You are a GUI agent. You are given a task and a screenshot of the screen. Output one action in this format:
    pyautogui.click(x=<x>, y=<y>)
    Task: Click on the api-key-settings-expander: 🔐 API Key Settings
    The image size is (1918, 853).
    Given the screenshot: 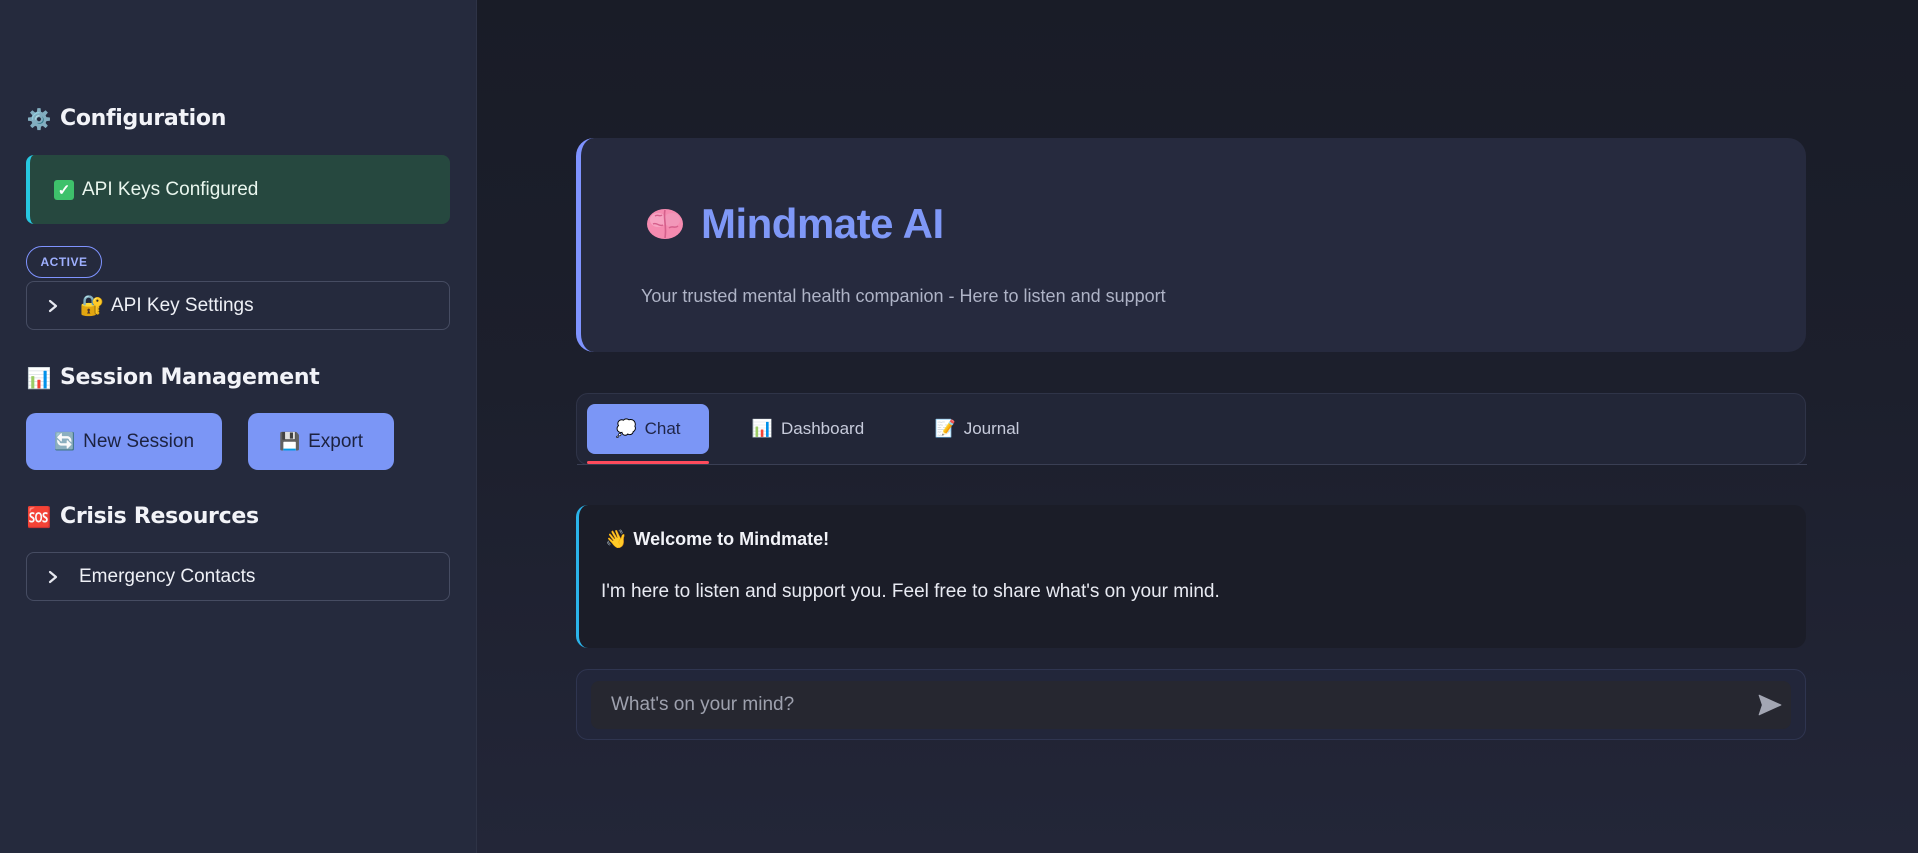 What is the action you would take?
    pyautogui.click(x=238, y=305)
    